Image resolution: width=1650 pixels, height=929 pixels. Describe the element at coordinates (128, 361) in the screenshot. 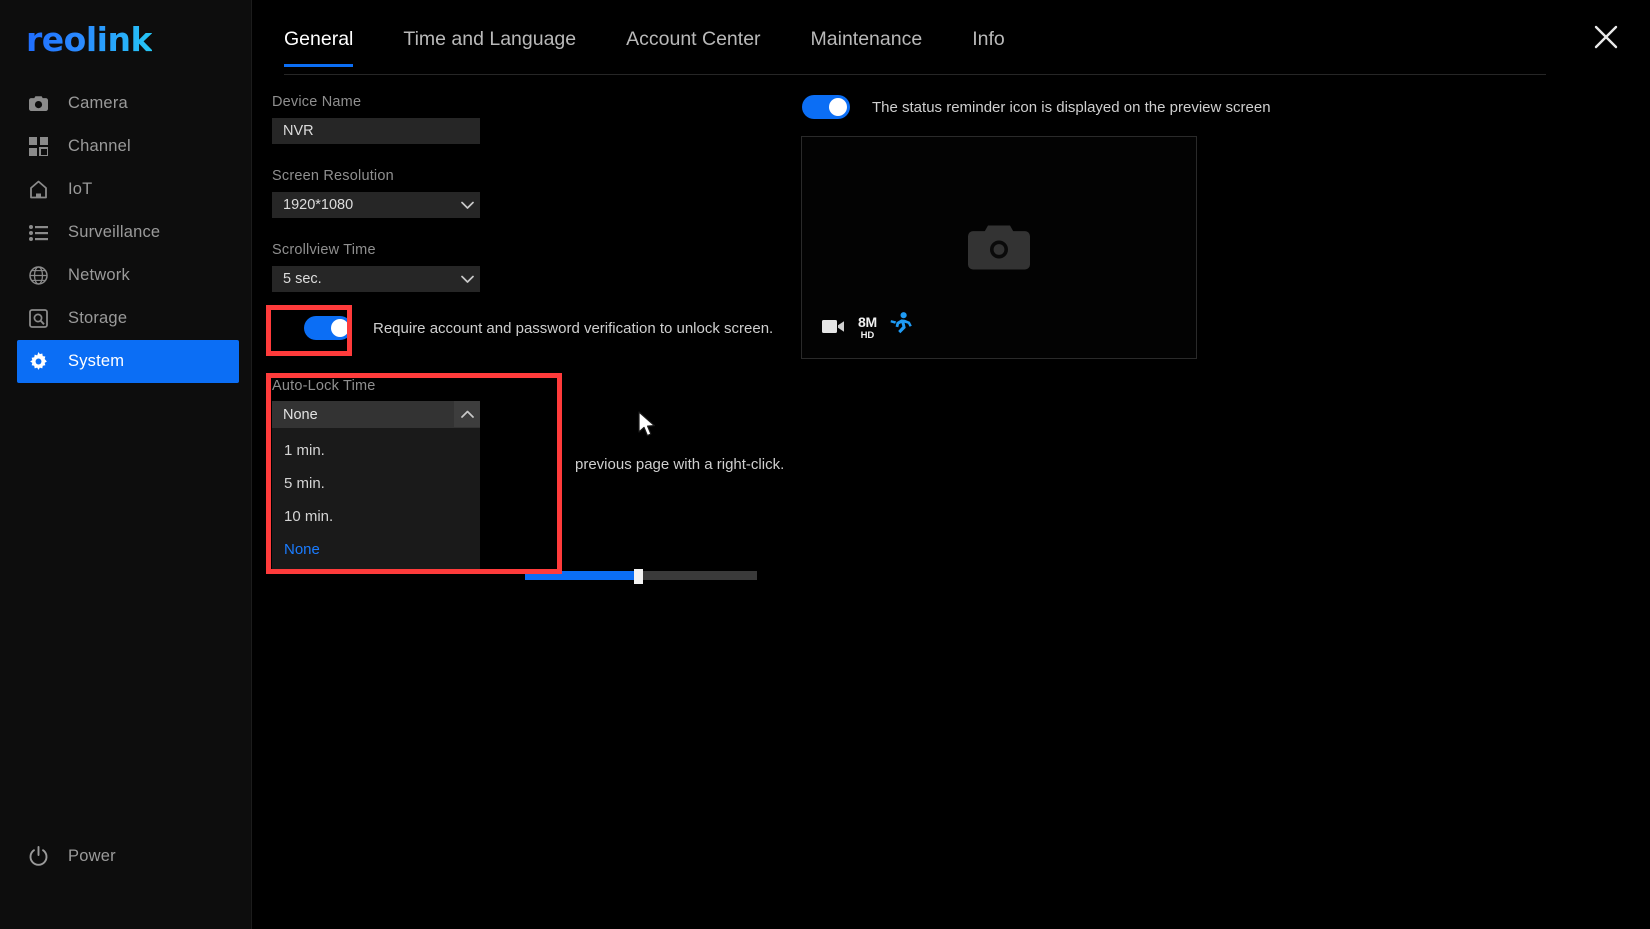

I see `sidebar-item-system: System` at that location.